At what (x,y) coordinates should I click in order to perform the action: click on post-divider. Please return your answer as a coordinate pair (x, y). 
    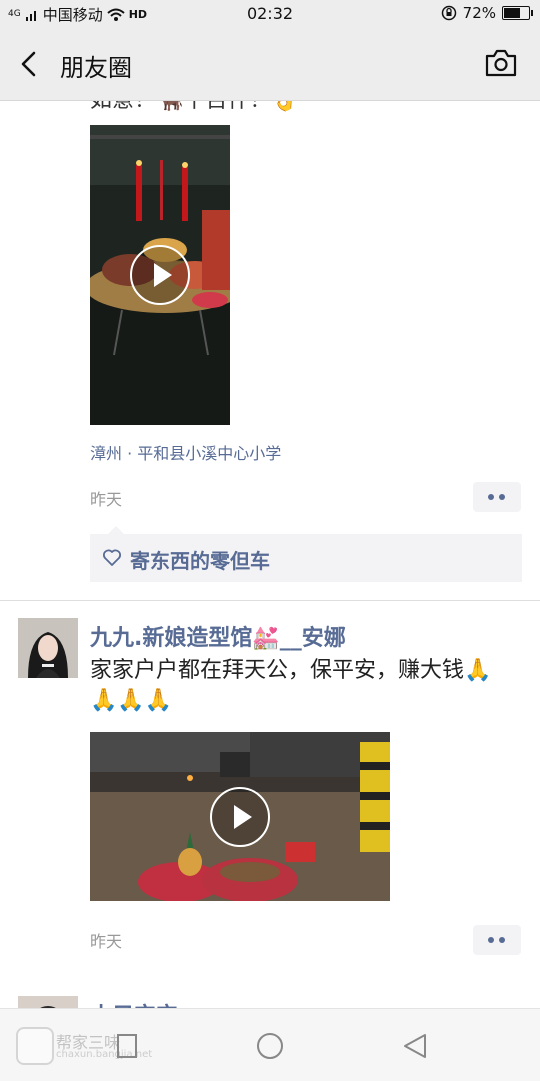
    Looking at the image, I should click on (270, 600).